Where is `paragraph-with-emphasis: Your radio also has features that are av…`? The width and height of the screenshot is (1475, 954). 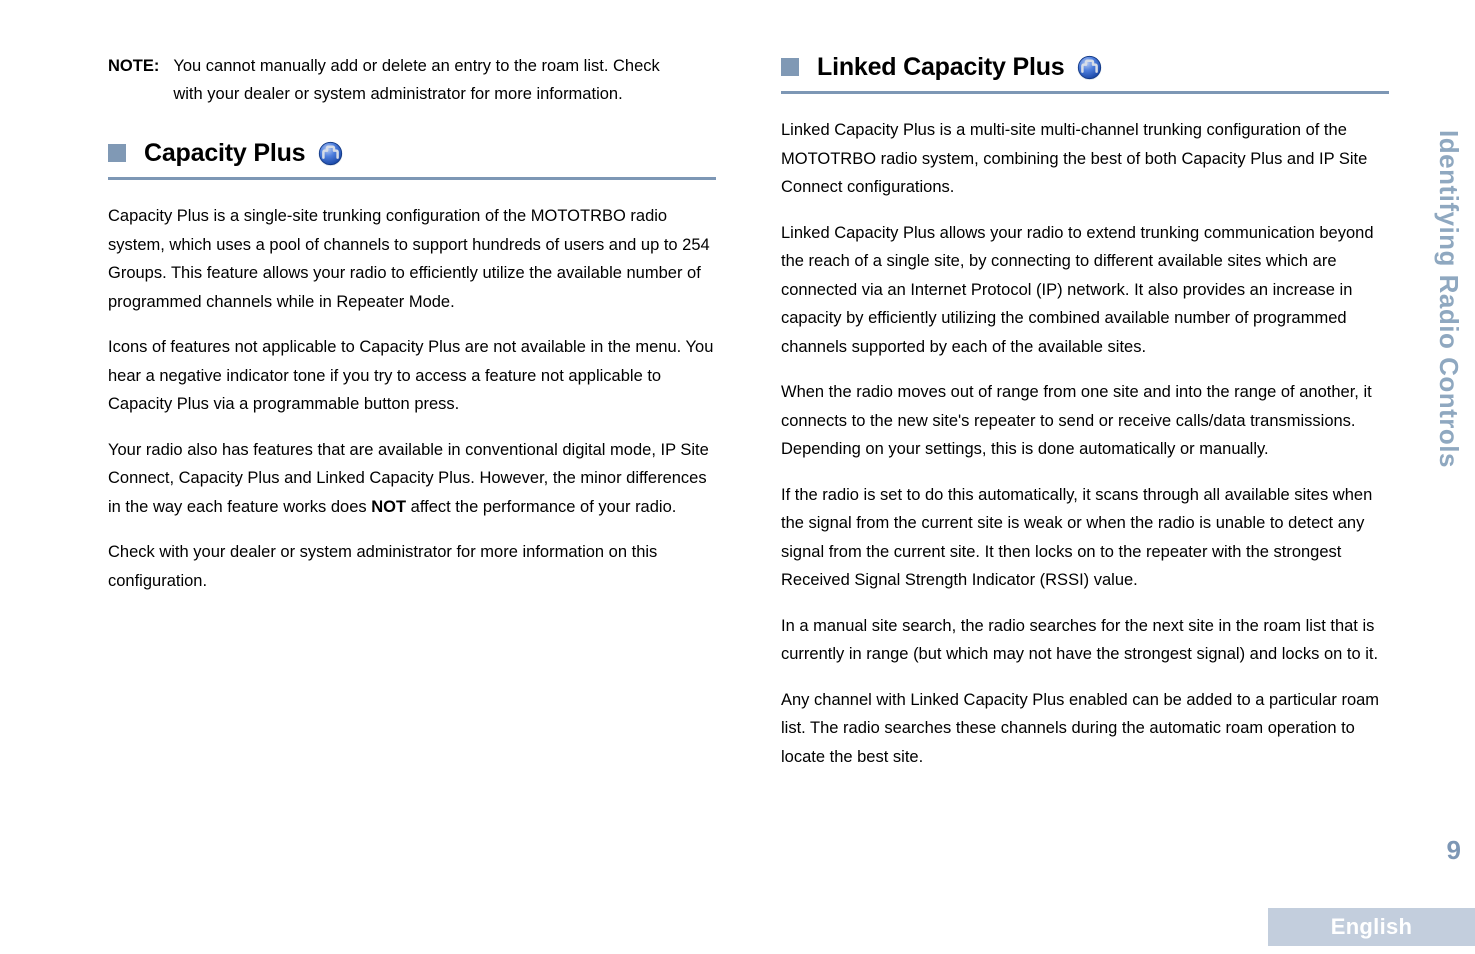
paragraph-with-emphasis: Your radio also has features that are av… is located at coordinates (412, 479).